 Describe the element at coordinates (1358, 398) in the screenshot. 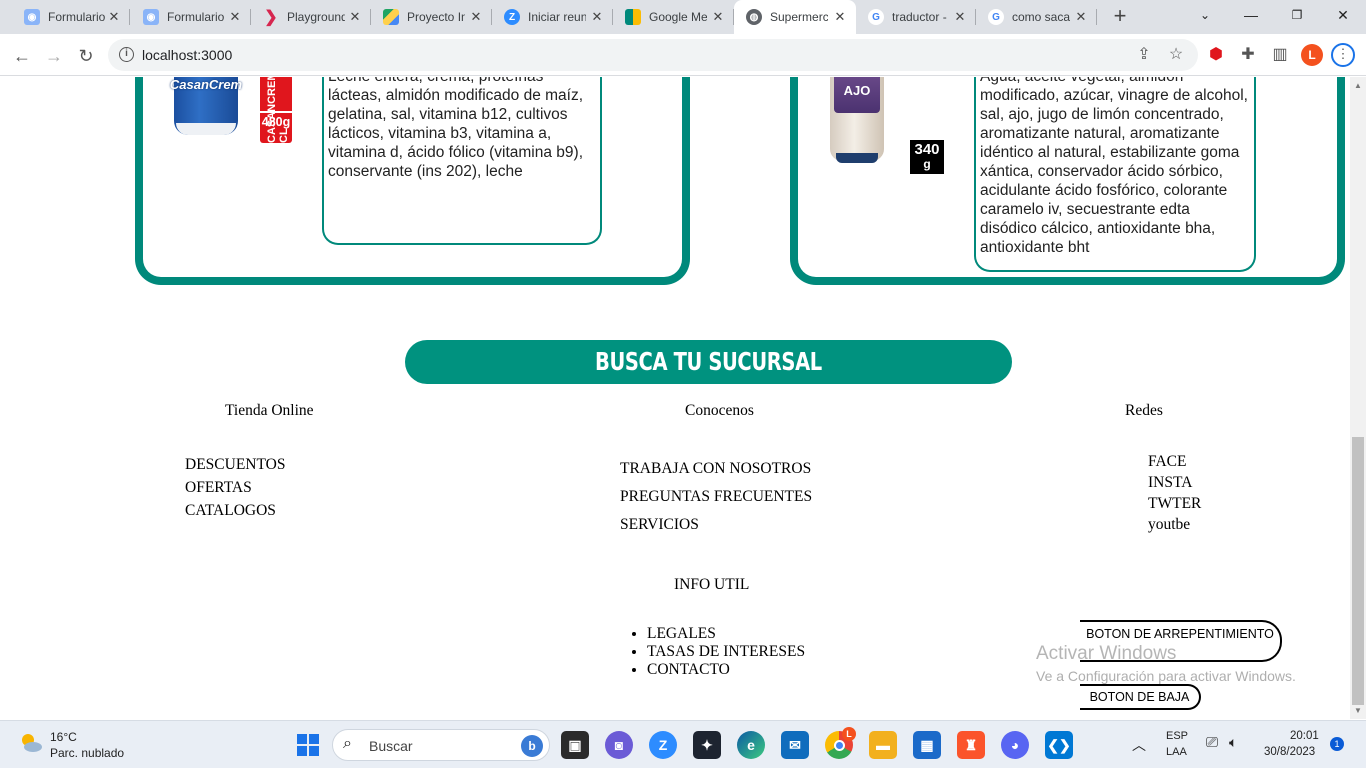

I see `page-scrollbar: ▲ ▼` at that location.